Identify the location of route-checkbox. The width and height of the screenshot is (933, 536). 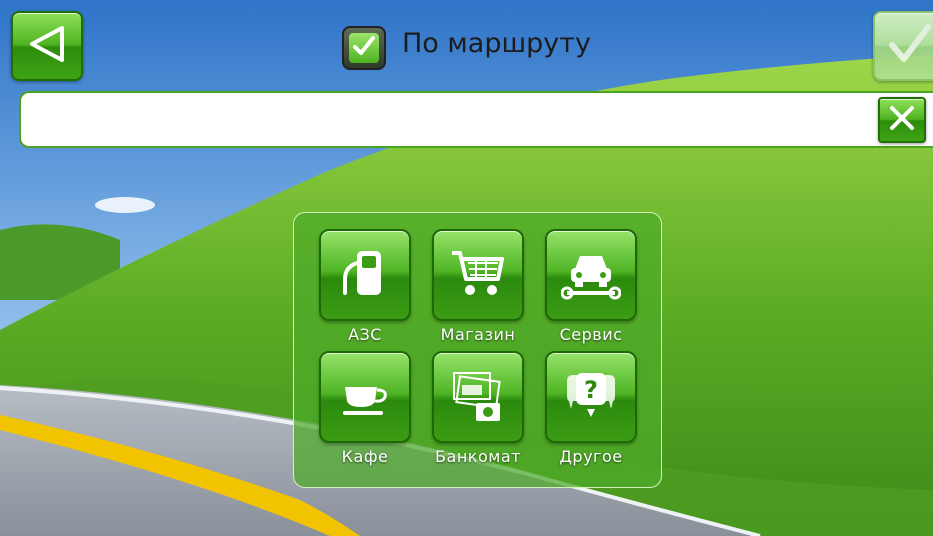
(364, 48).